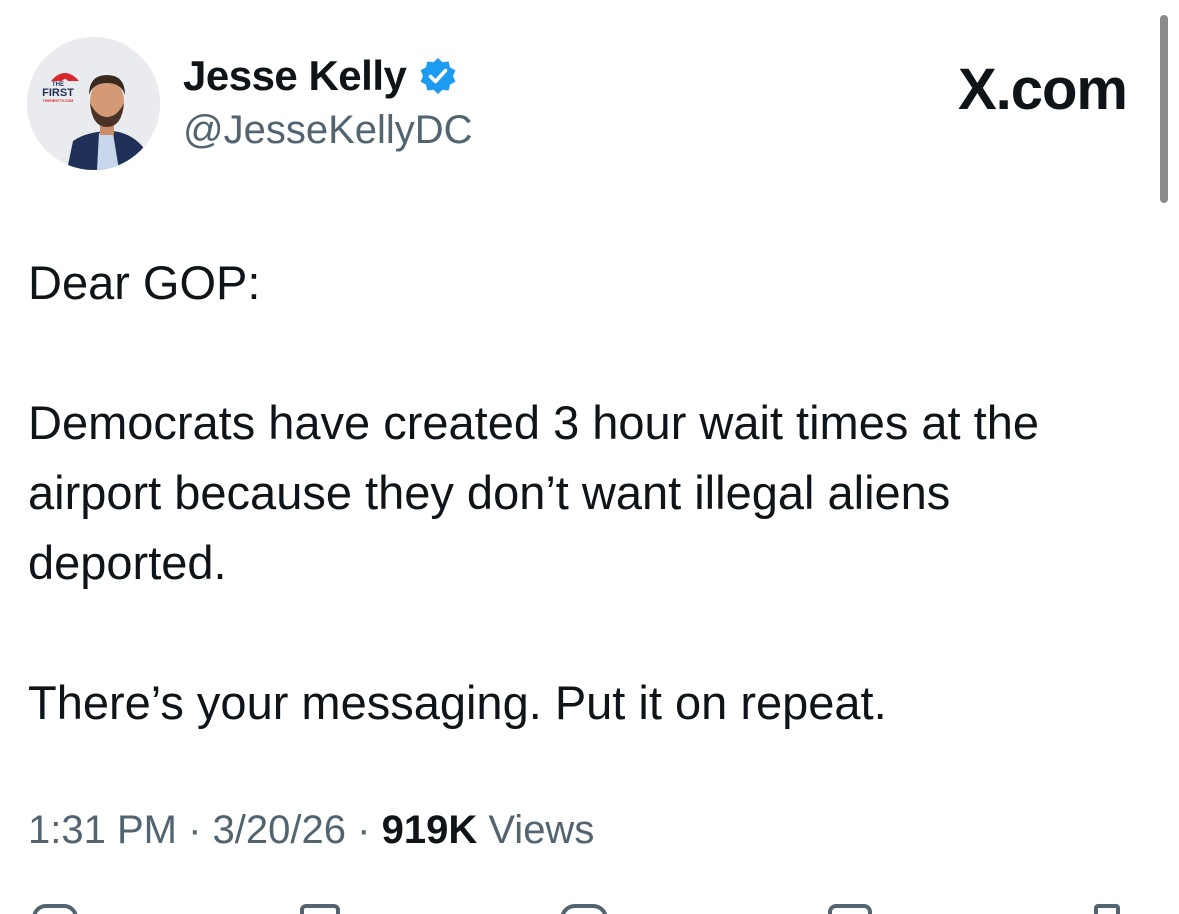 This screenshot has width=1179, height=914. I want to click on repost-icon, so click(320, 909).